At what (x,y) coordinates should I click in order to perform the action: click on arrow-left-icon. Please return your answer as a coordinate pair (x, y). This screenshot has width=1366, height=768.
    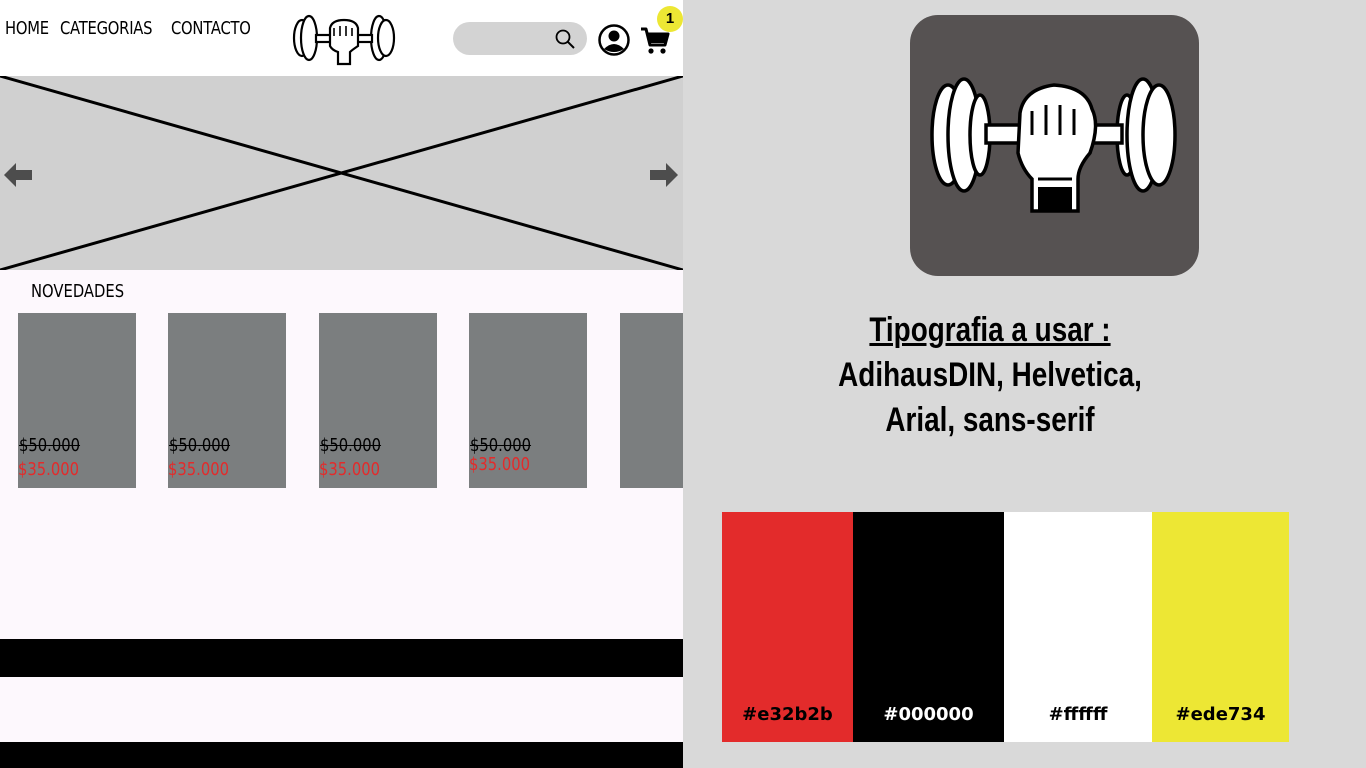
    Looking at the image, I should click on (18, 175).